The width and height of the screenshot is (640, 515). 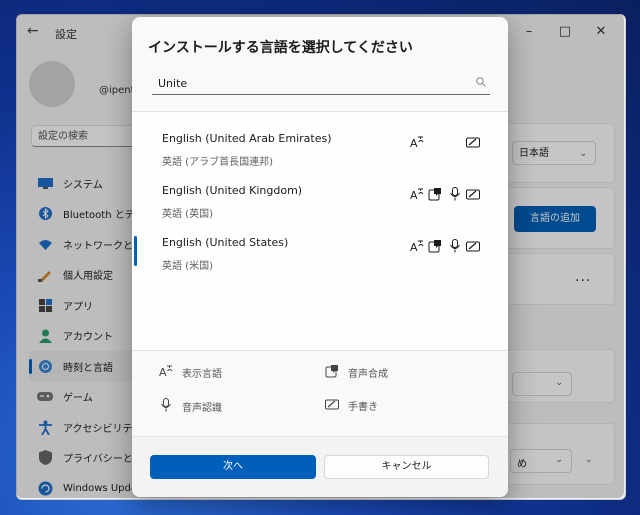 I want to click on legend-label: 手書き, so click(x=363, y=407).